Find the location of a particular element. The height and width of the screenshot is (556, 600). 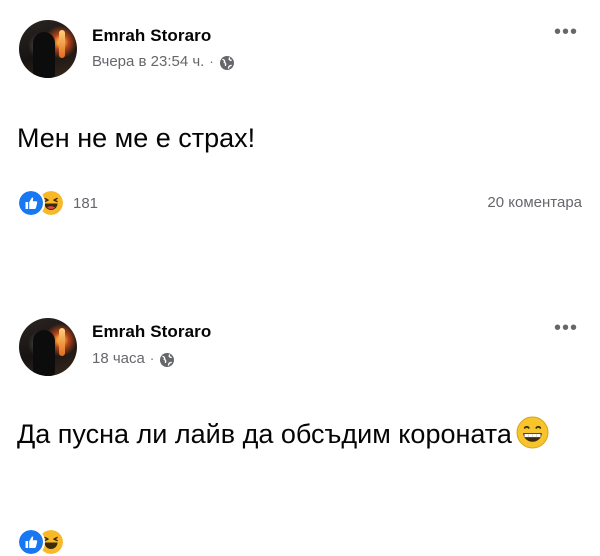

post-text: Мен не ме е страх! is located at coordinates (136, 138).